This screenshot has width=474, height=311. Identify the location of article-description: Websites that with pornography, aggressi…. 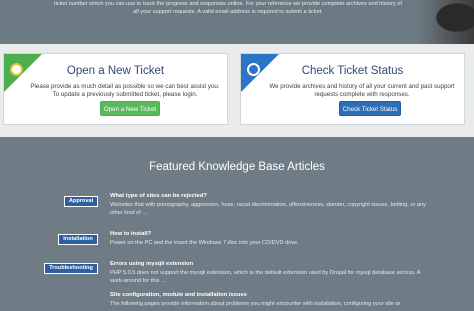
(268, 209).